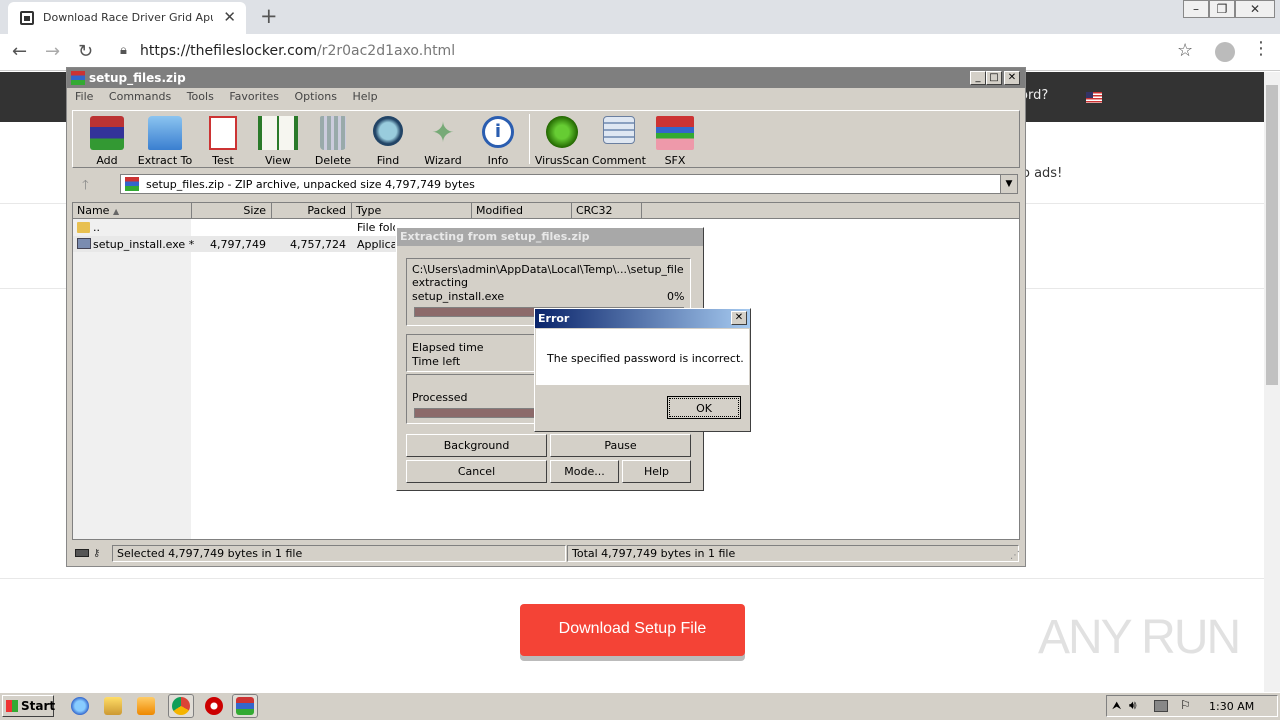  Describe the element at coordinates (476, 445) in the screenshot. I see `background-button: Background` at that location.